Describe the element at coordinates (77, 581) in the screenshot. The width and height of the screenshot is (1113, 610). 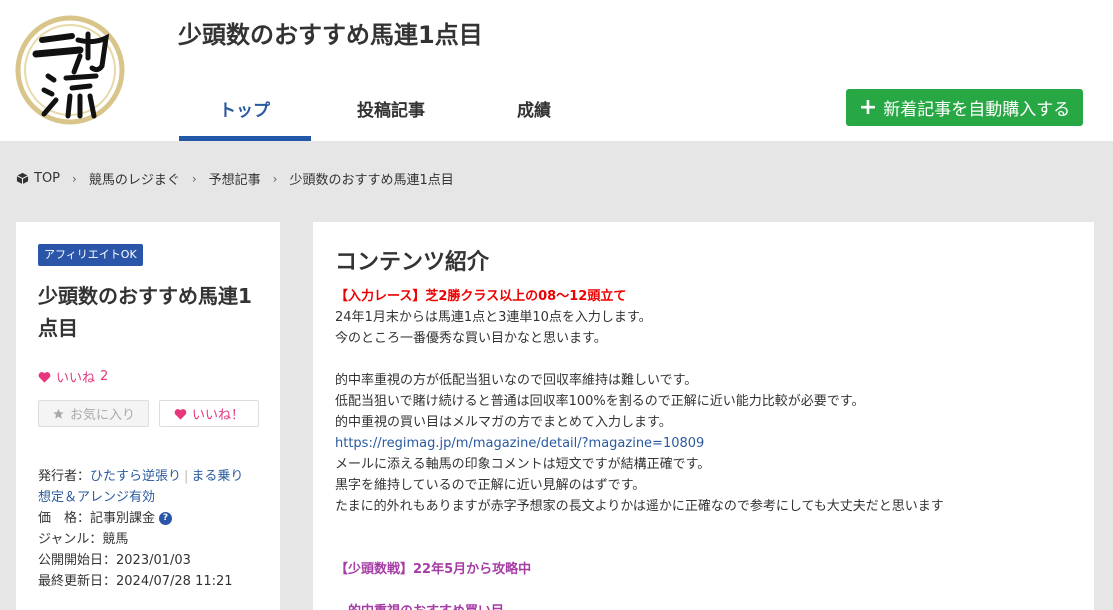
I see `updated-date-label: 最終更新日：` at that location.